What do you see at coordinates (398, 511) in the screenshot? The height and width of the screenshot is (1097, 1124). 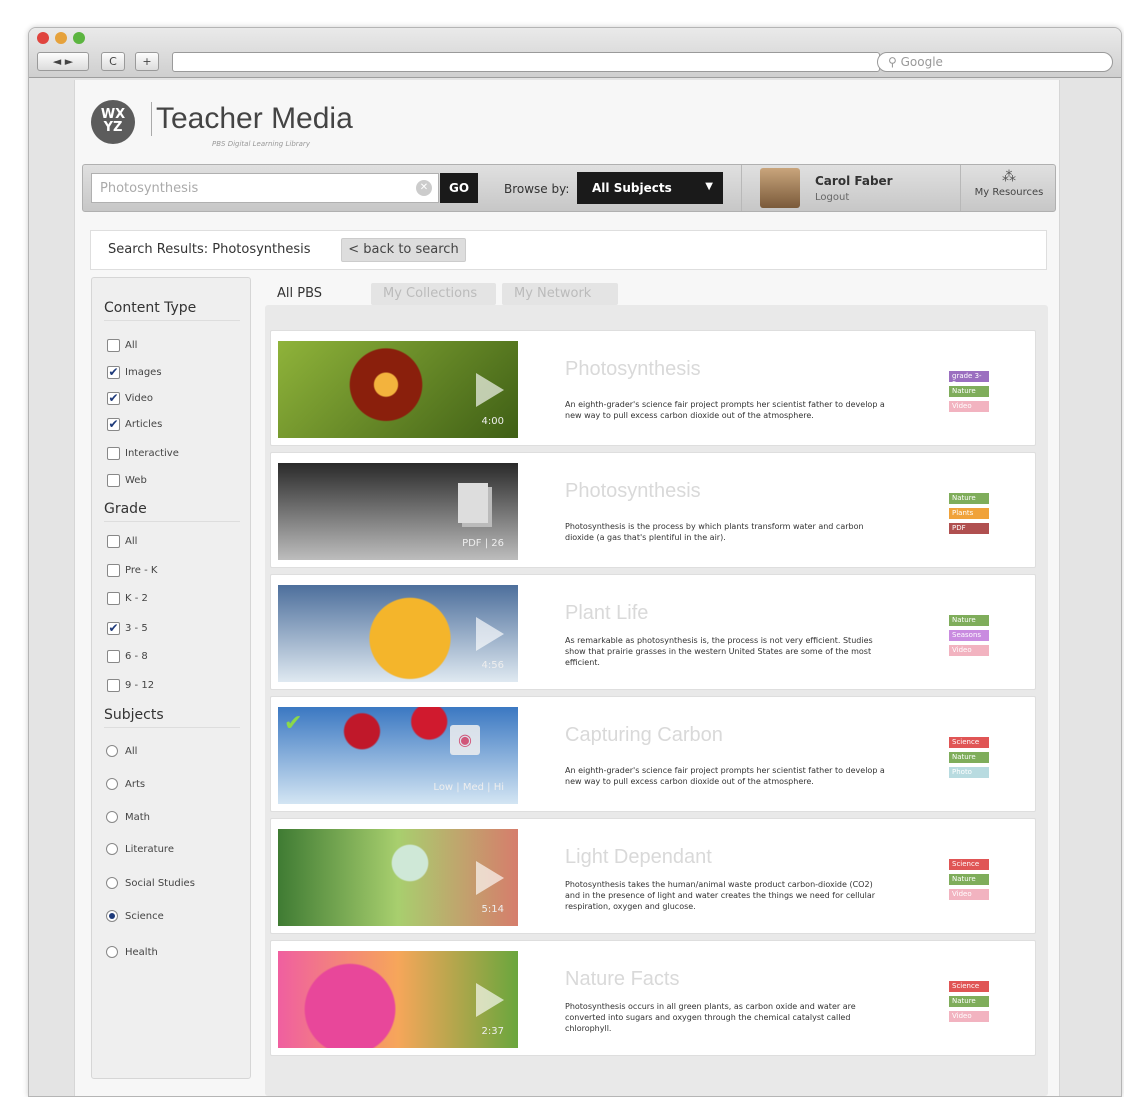 I see `result-thumbnail: PDF | 26` at bounding box center [398, 511].